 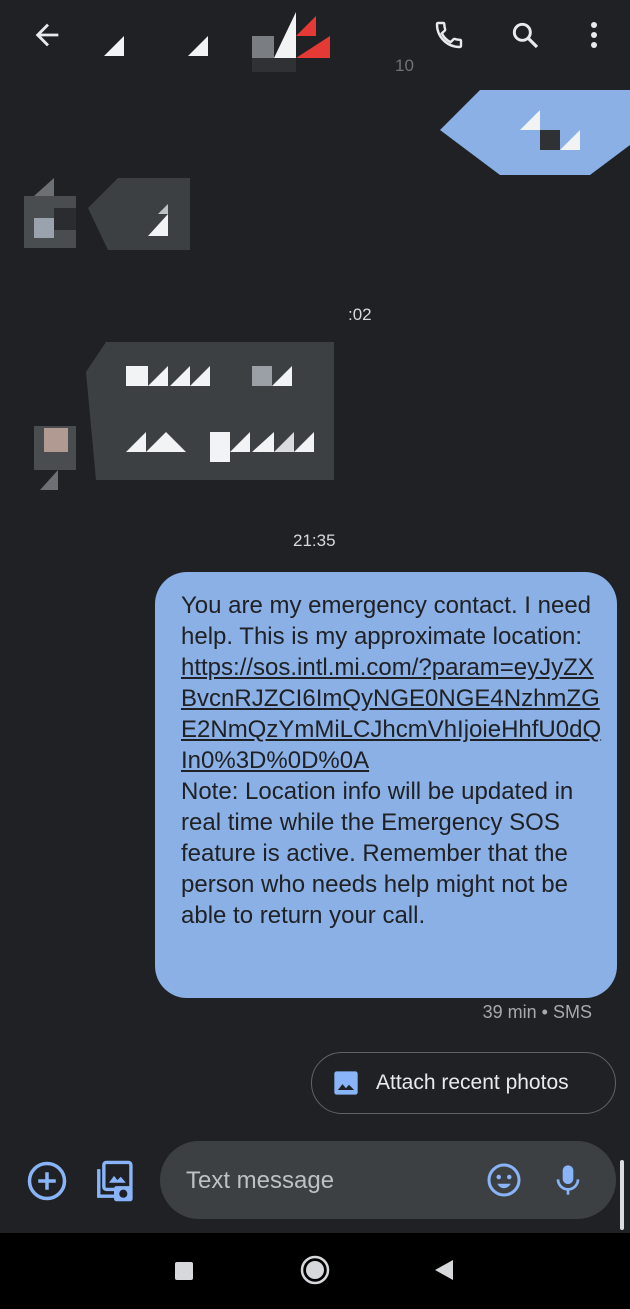 I want to click on add-attachment-button, so click(x=47, y=1181).